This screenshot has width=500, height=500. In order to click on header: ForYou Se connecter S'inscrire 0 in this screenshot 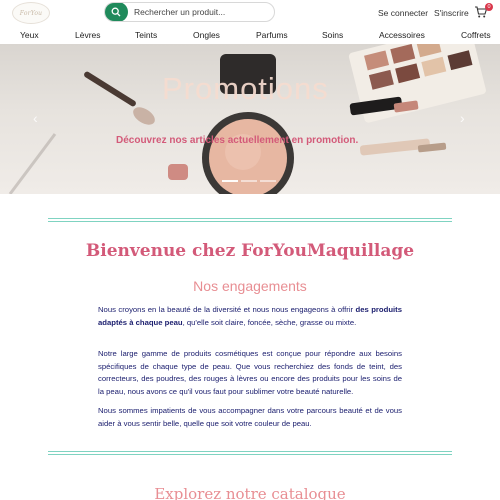, I will do `click(250, 13)`.